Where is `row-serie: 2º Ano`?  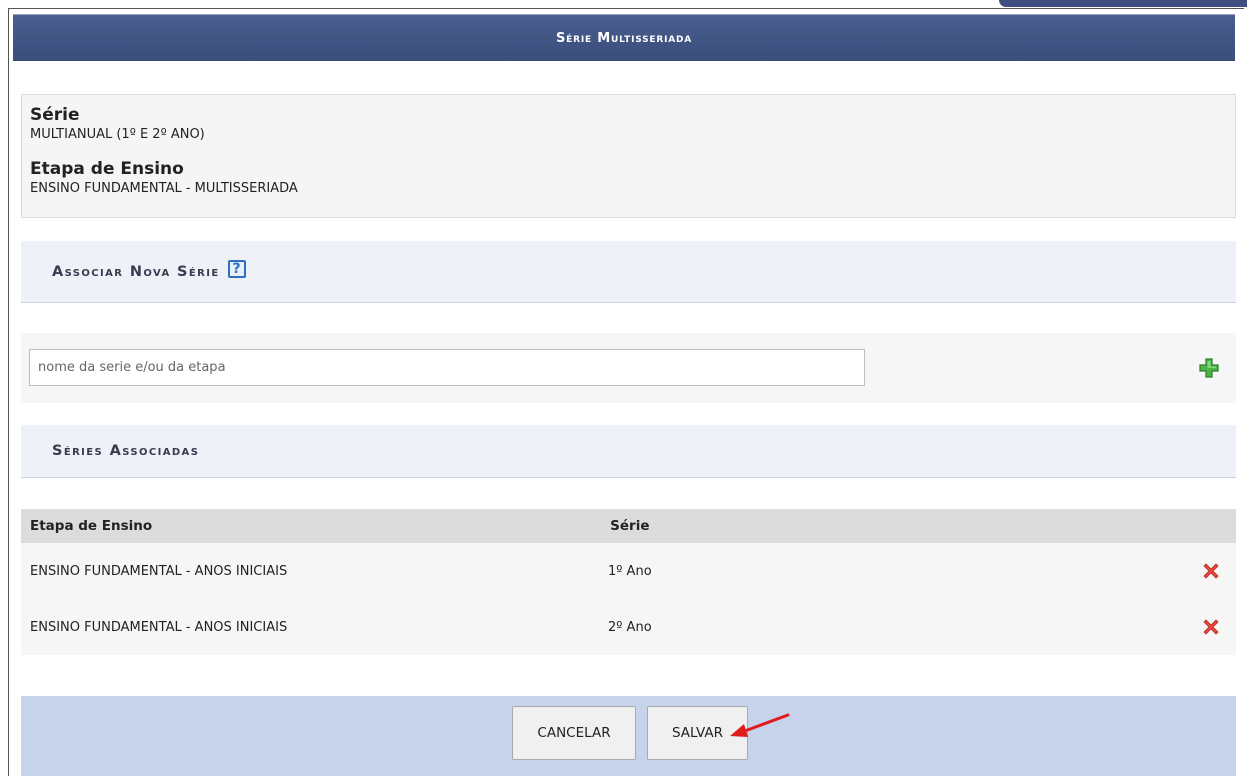 row-serie: 2º Ano is located at coordinates (630, 627).